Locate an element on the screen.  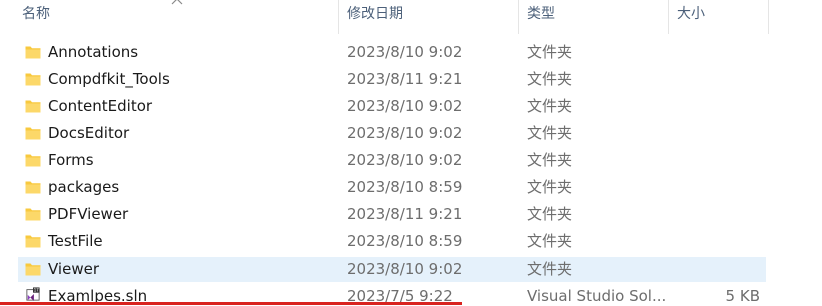
file-name: Forms is located at coordinates (71, 160).